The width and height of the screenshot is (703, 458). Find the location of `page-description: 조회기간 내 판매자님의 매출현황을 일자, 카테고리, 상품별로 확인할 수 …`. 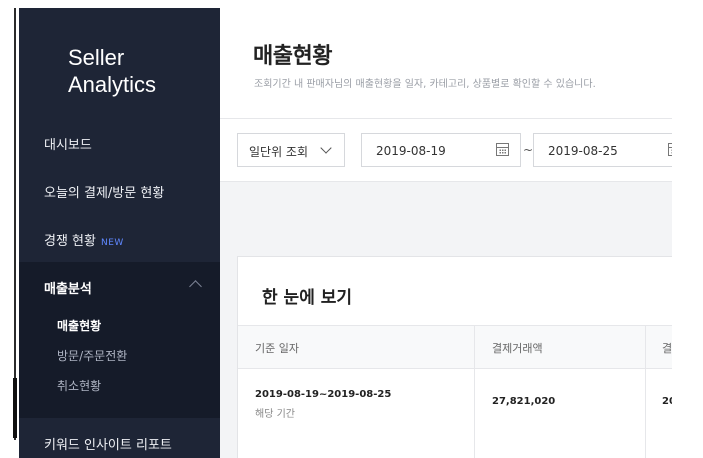

page-description: 조회기간 내 판매자님의 매출현황을 일자, 카테고리, 상품별로 확인할 수 … is located at coordinates (425, 84).